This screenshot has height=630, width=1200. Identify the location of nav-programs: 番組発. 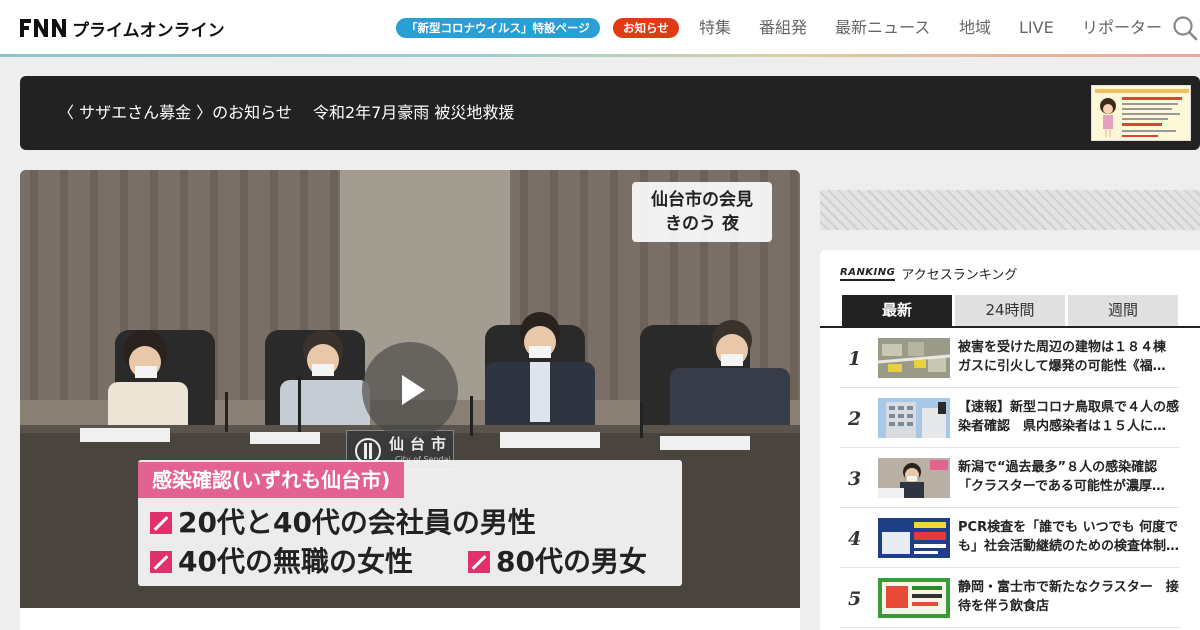
(783, 28).